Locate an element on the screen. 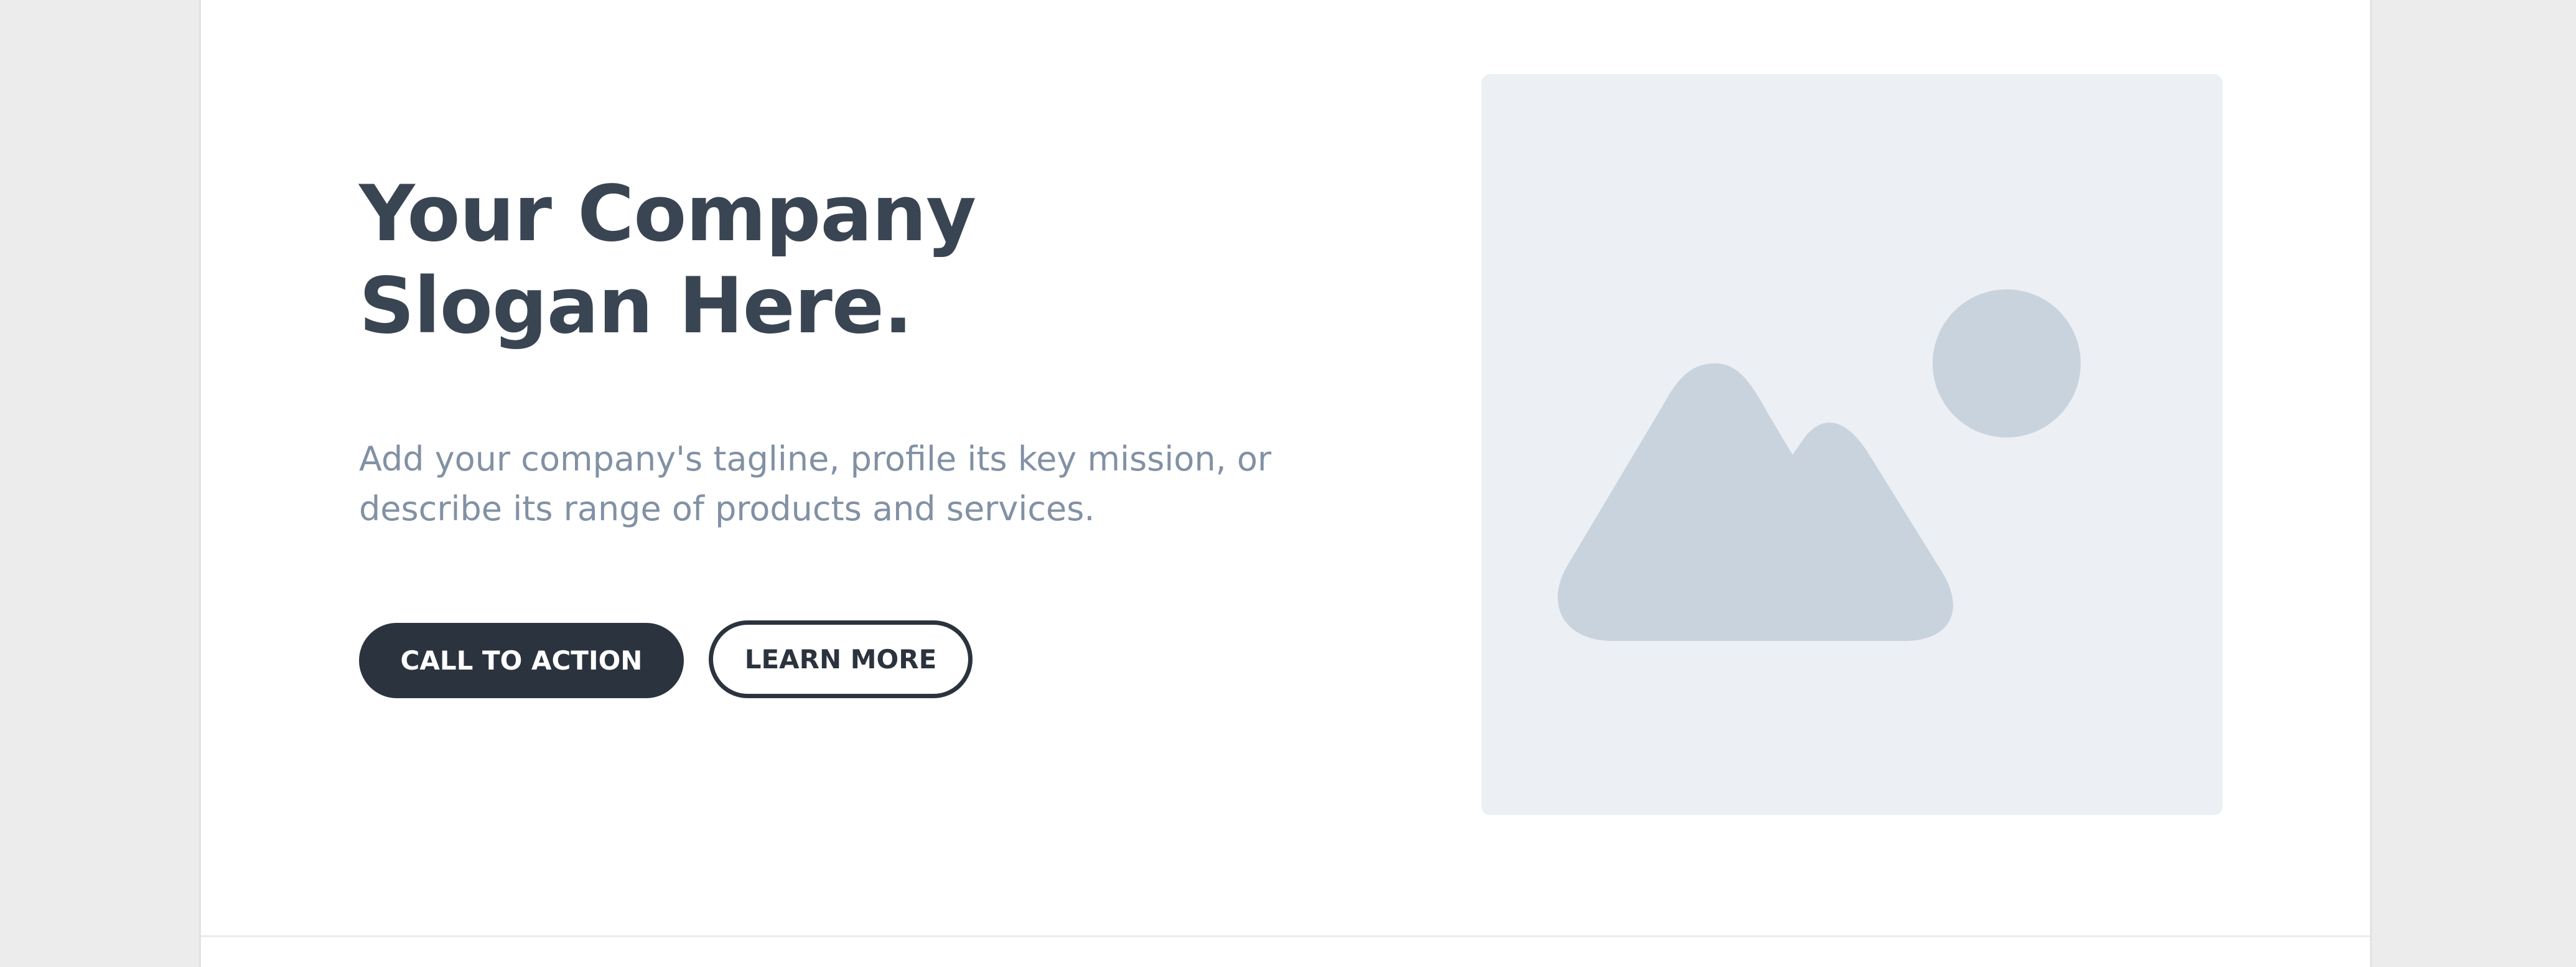 The height and width of the screenshot is (967, 2576). mountains-shape is located at coordinates (1755, 502).